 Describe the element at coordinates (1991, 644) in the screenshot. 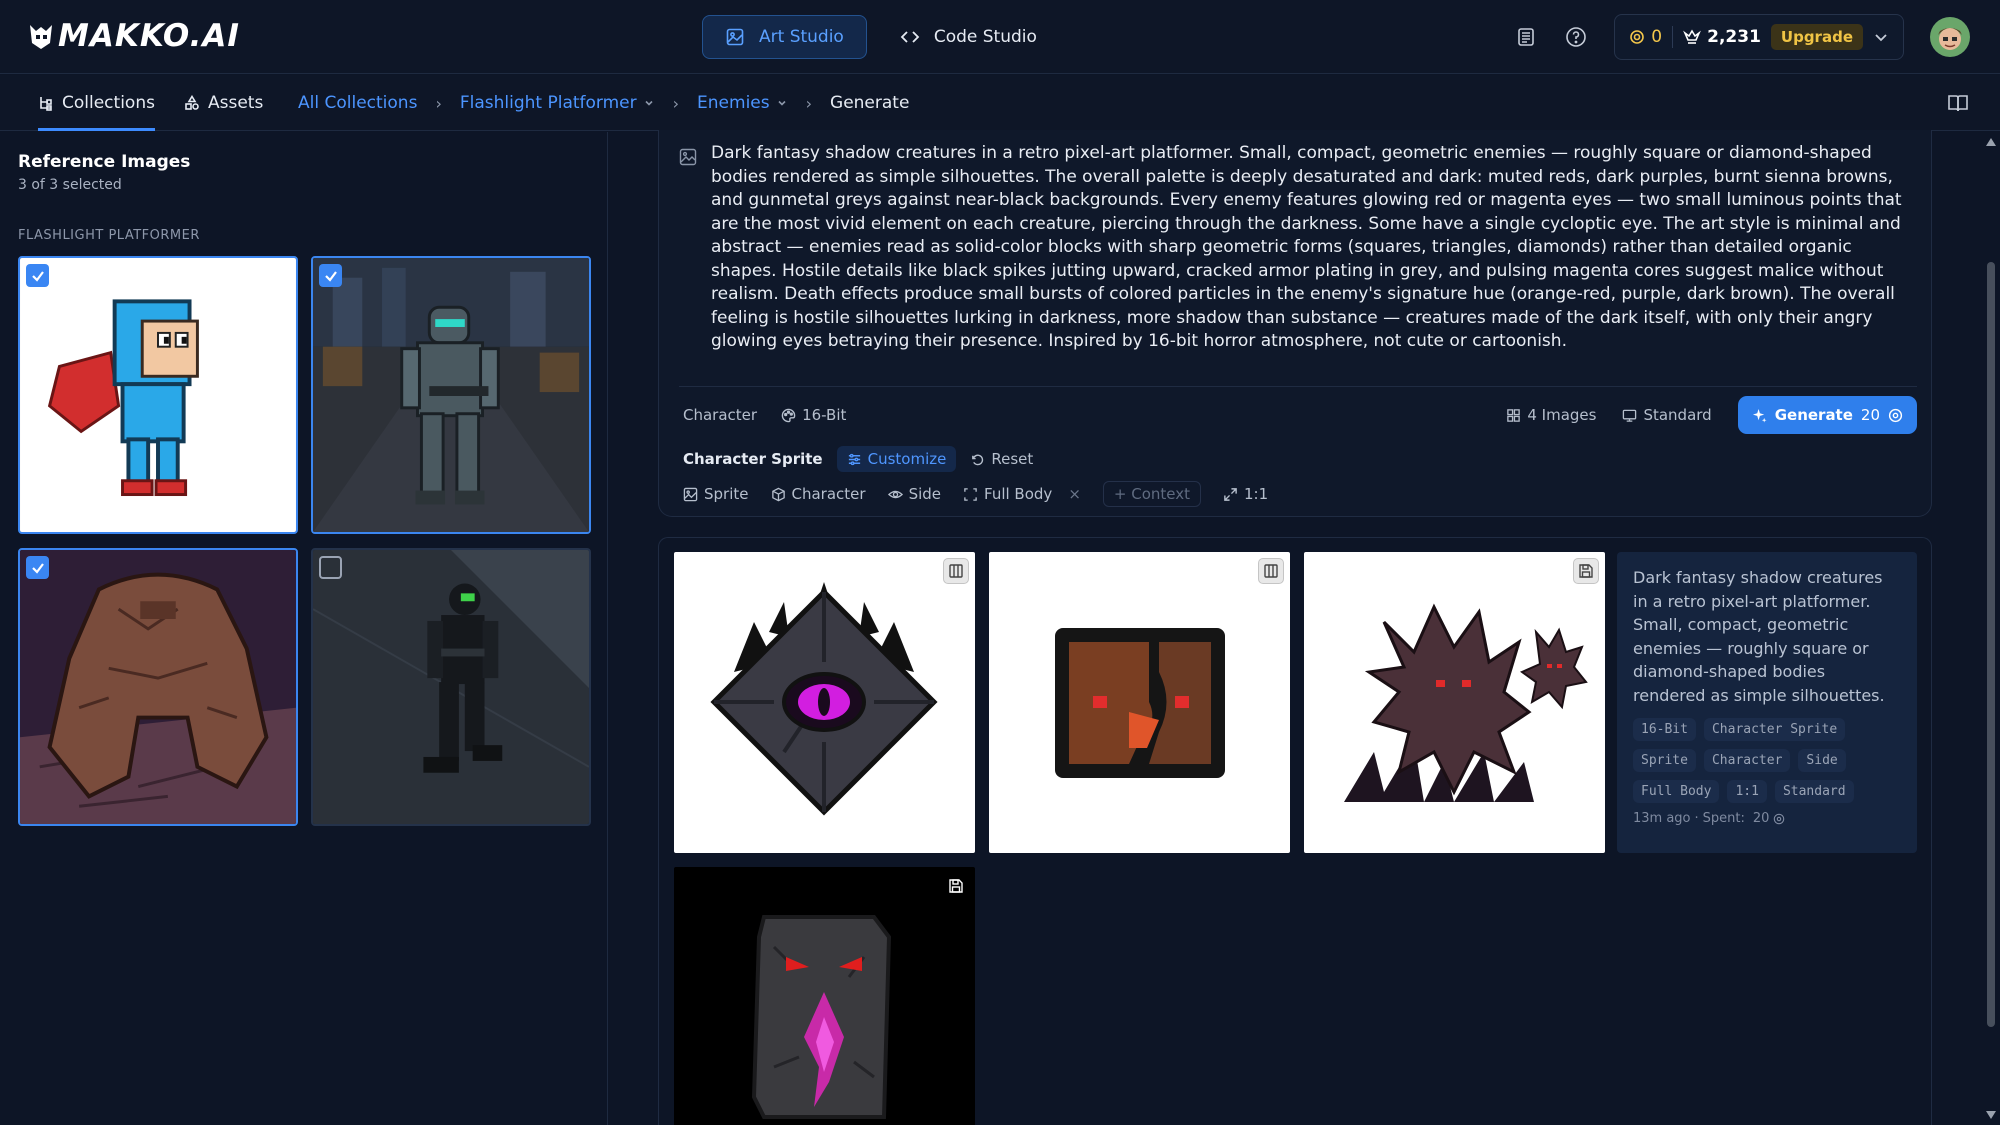

I see `scrollbar-thumb` at that location.